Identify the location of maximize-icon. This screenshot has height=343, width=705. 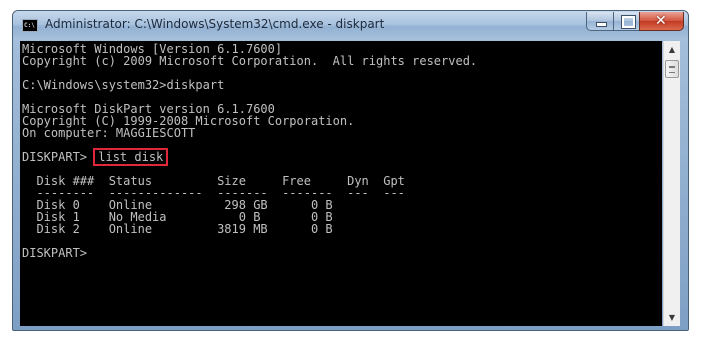
(628, 22).